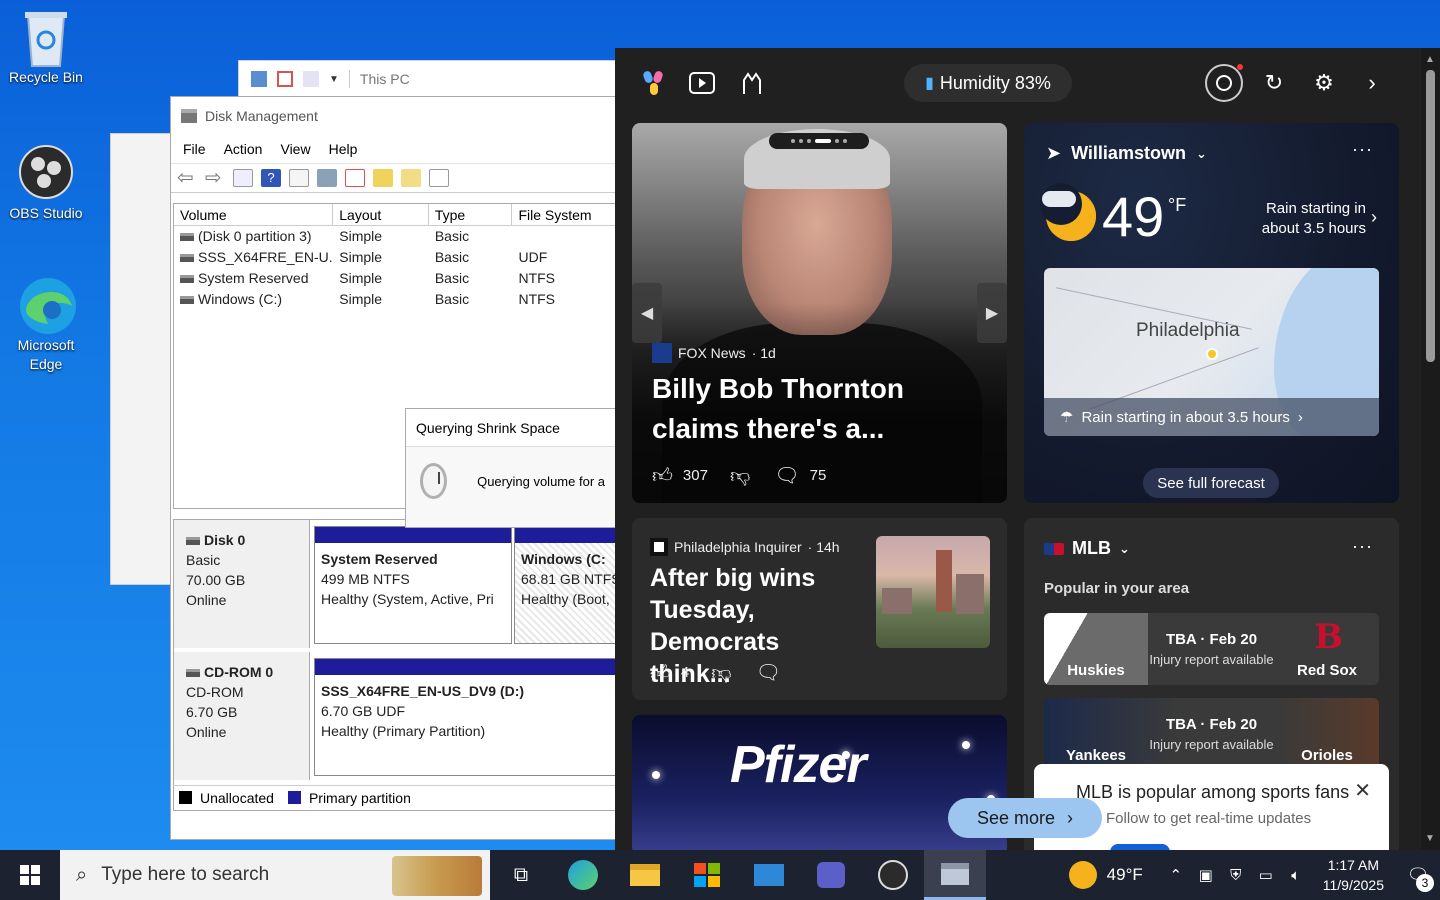 This screenshot has height=900, width=1440. I want to click on menu-file: File, so click(194, 149).